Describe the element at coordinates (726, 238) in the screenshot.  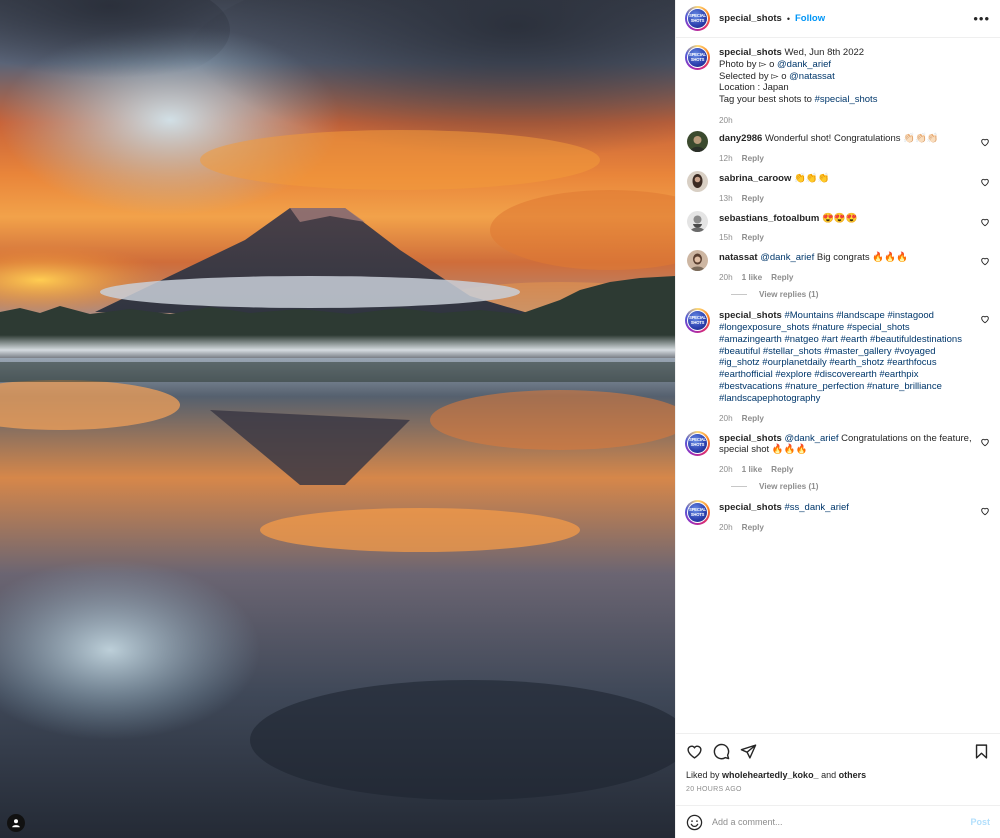
I see `comment-time: 15h` at that location.